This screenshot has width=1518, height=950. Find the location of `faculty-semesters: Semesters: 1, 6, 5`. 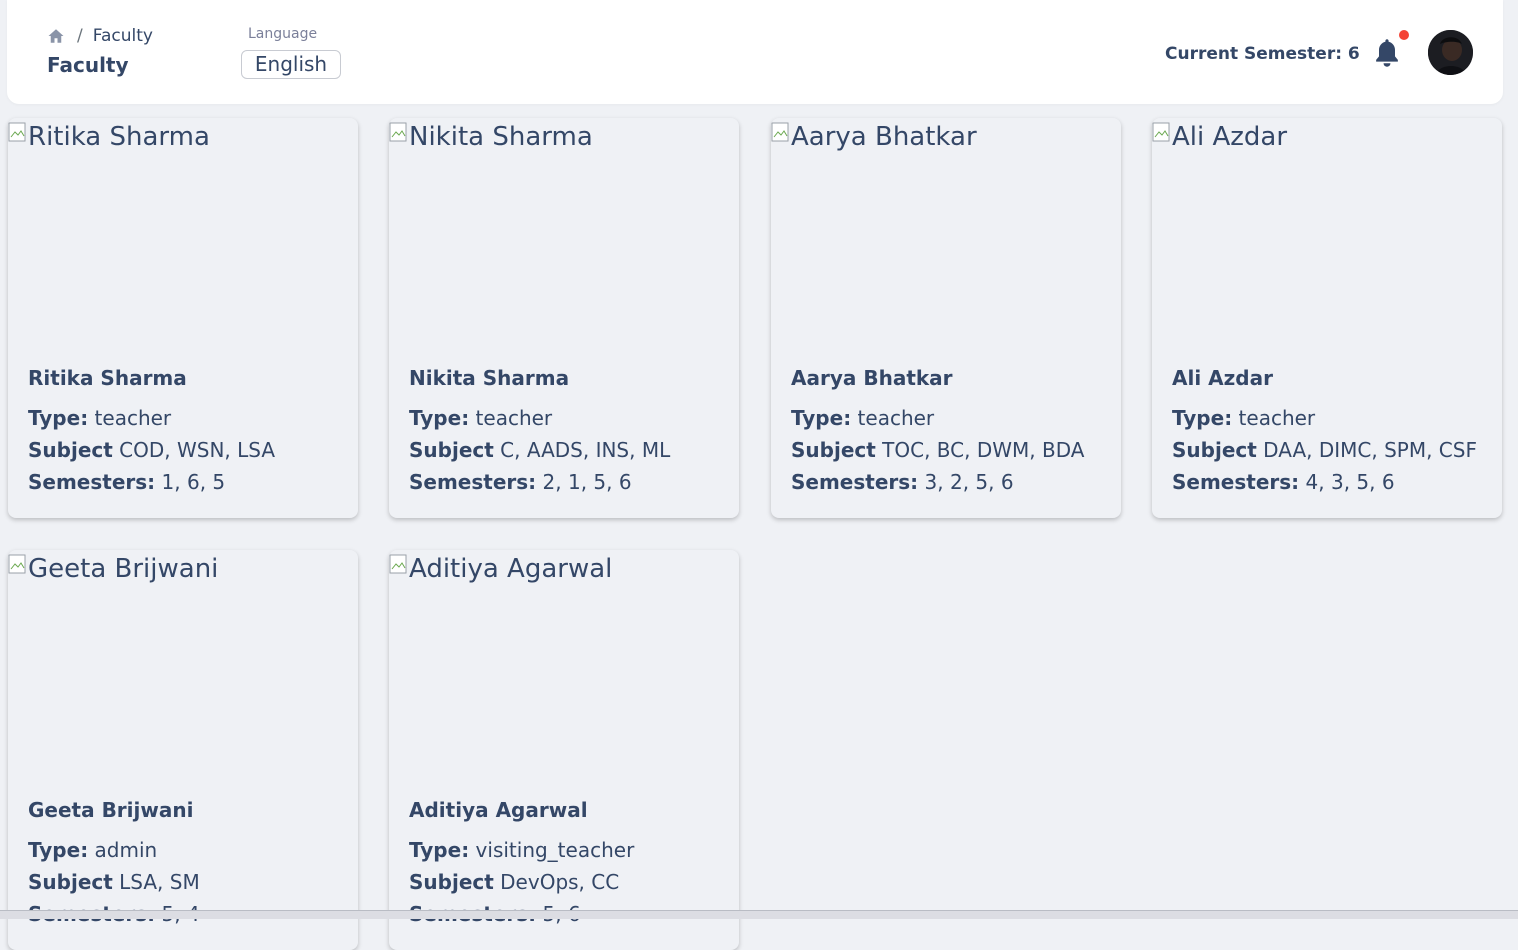

faculty-semesters: Semesters: 1, 6, 5 is located at coordinates (126, 482).